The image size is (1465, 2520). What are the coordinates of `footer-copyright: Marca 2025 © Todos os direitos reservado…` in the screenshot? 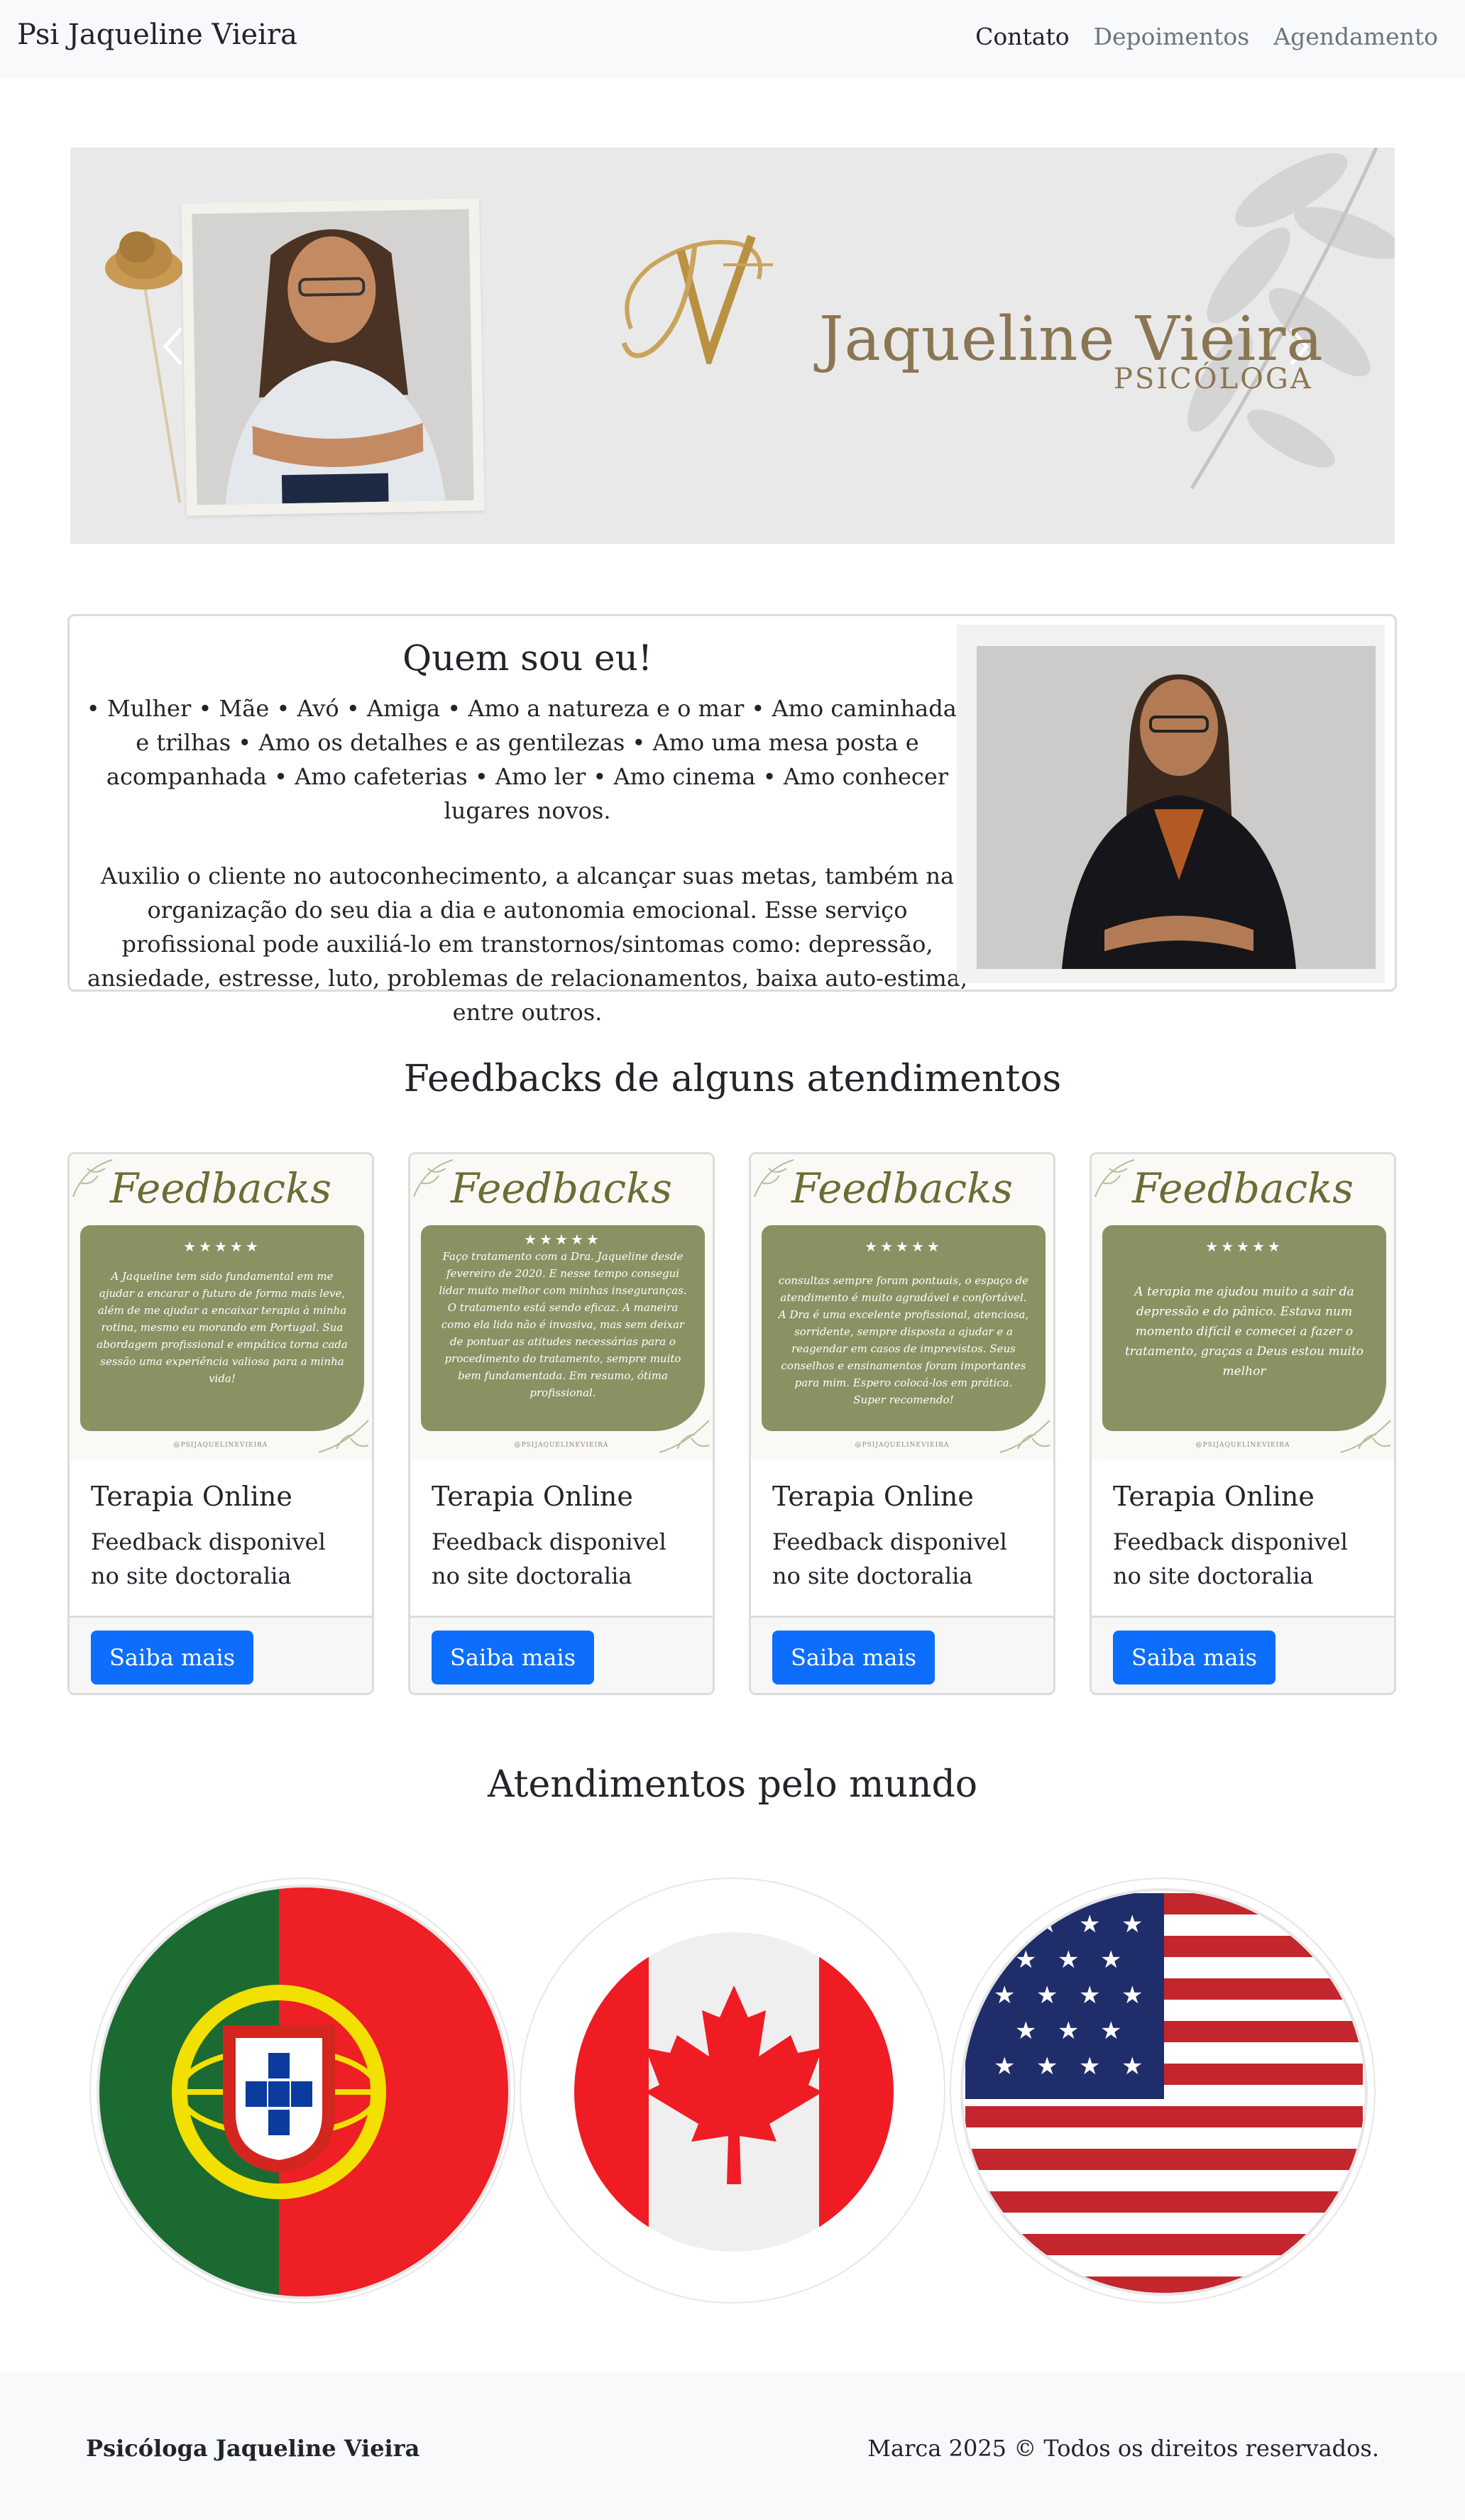 It's located at (1123, 2449).